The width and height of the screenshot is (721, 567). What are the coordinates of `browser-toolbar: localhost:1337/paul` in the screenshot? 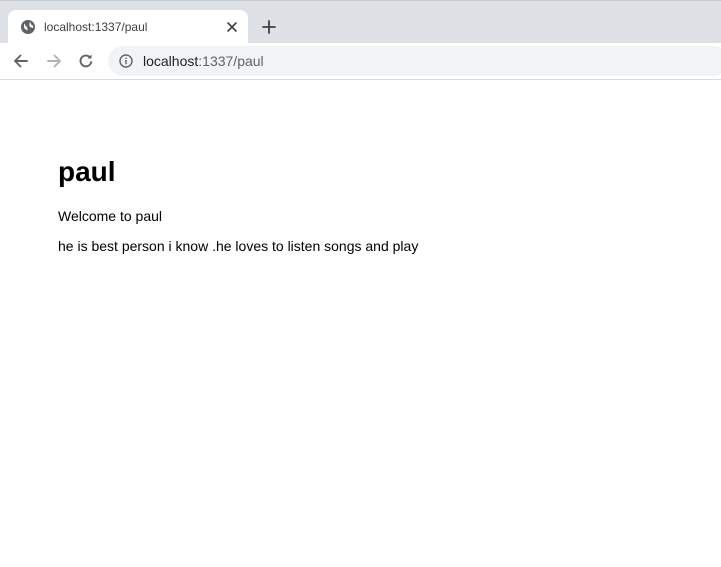 It's located at (360, 61).